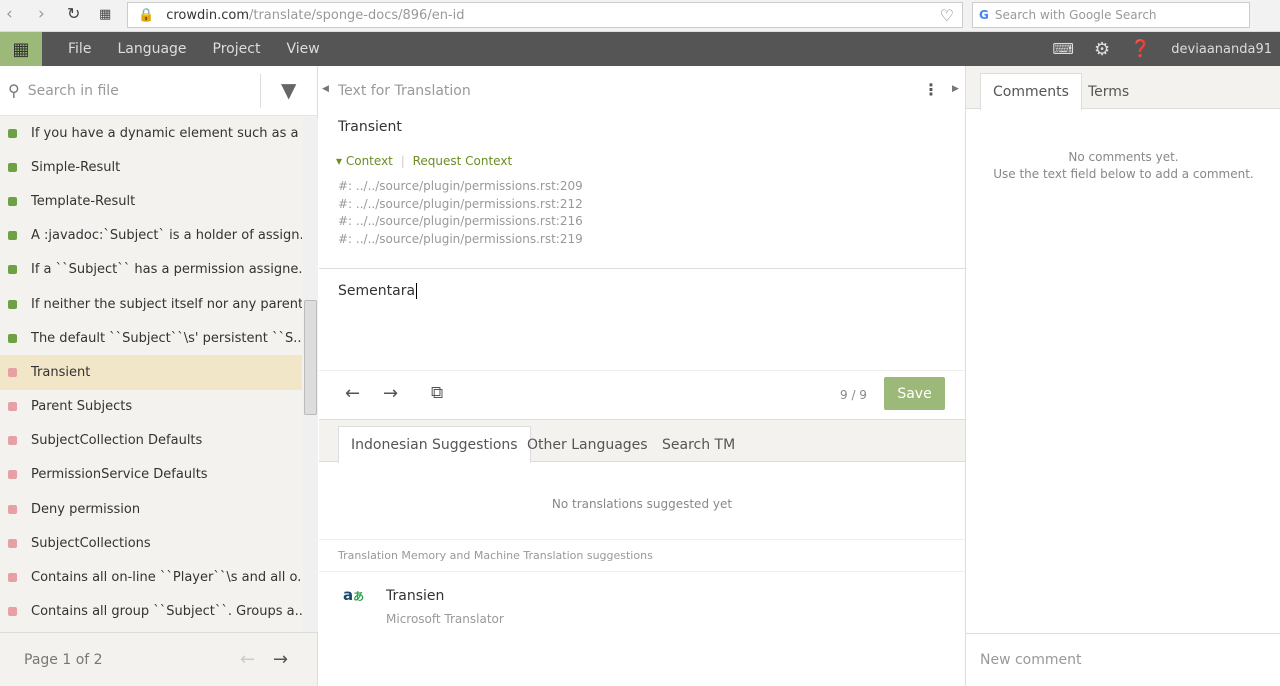 This screenshot has width=1280, height=686. I want to click on more-options-icon: ⋮, so click(931, 89).